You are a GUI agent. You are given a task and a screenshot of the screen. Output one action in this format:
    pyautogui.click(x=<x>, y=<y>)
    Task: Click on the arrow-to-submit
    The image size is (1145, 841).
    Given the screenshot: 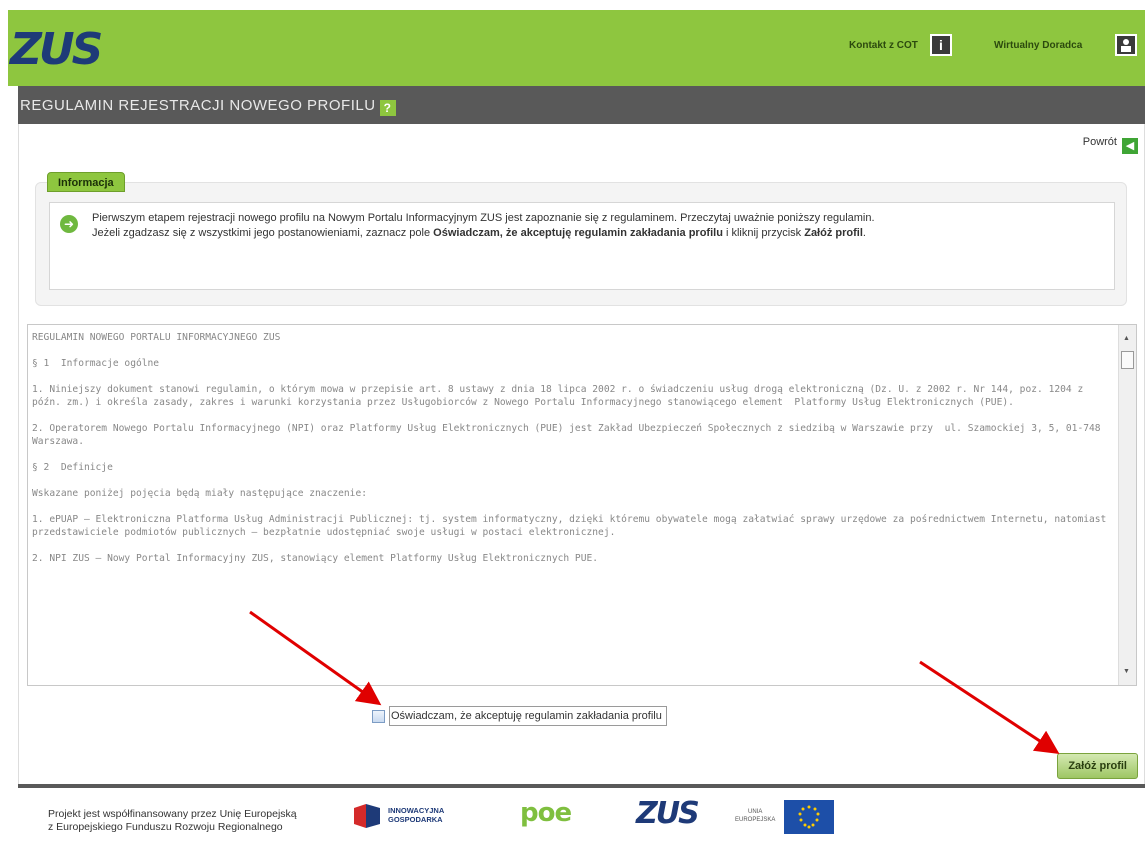 What is the action you would take?
    pyautogui.click(x=989, y=707)
    